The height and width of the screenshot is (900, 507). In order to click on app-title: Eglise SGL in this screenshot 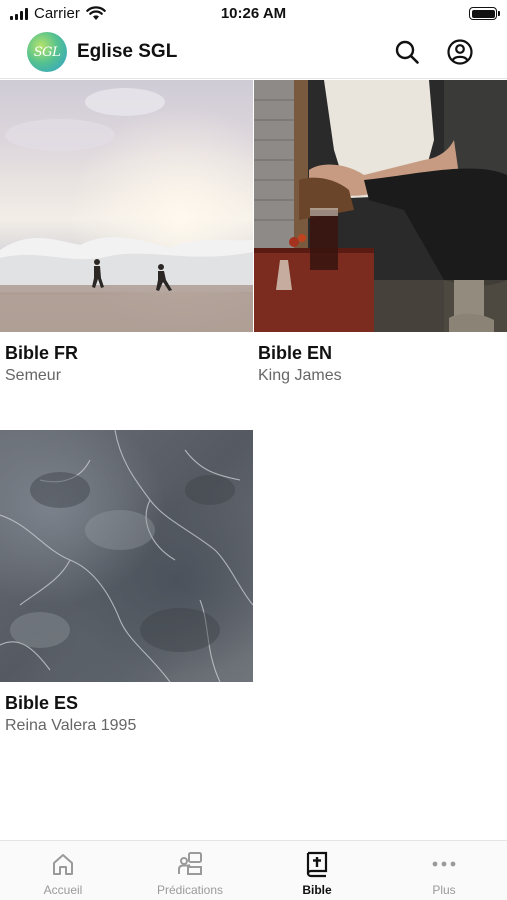, I will do `click(127, 51)`.